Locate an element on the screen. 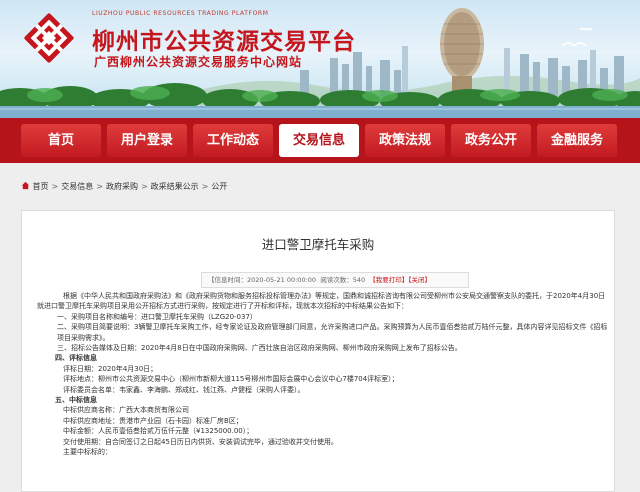 Image resolution: width=640 pixels, height=492 pixels. article-paragraph: 五、中标信息 is located at coordinates (76, 400).